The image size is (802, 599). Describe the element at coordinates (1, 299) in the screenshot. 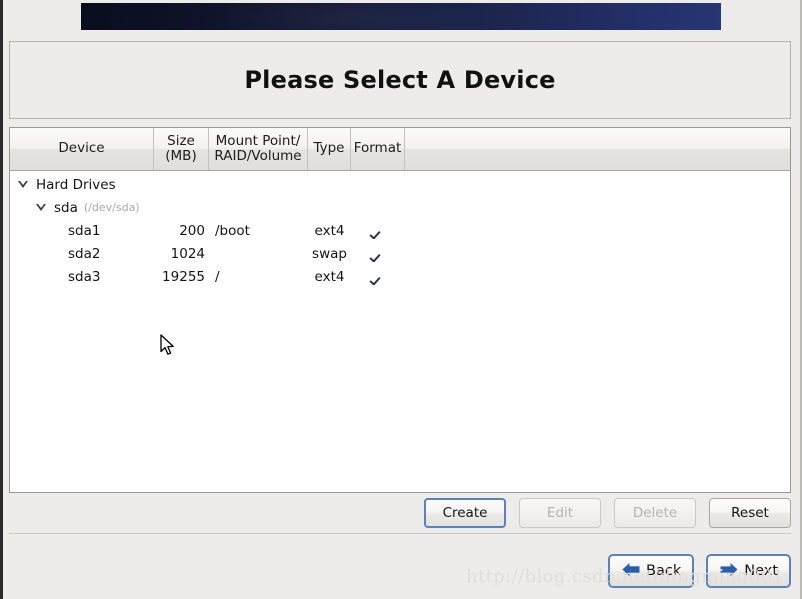

I see `window-frame-left-edge` at that location.